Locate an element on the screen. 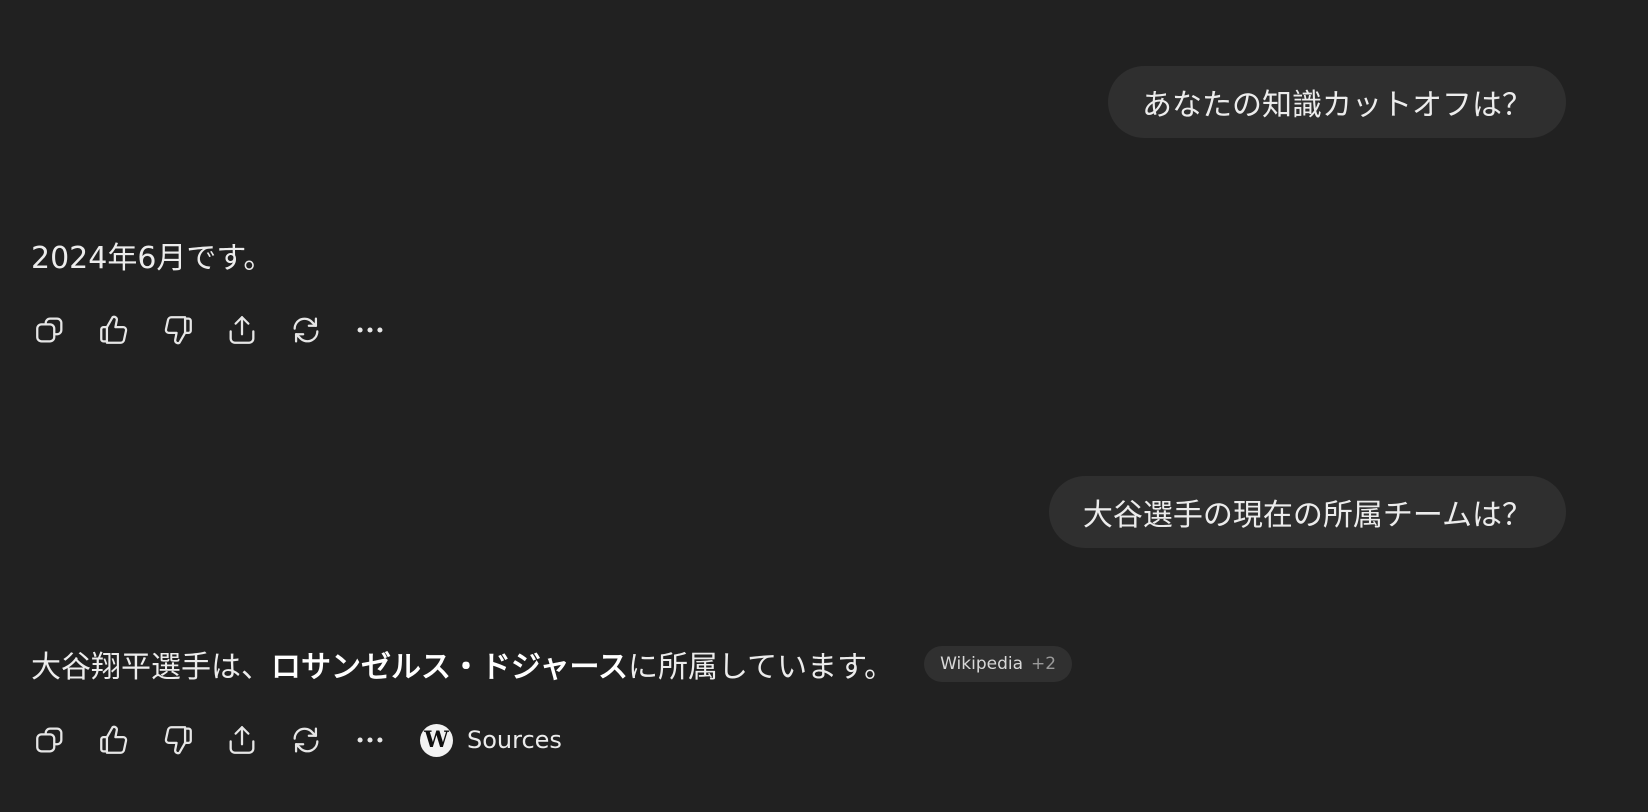 The height and width of the screenshot is (812, 1648). citation-more-count: +2 is located at coordinates (1044, 664).